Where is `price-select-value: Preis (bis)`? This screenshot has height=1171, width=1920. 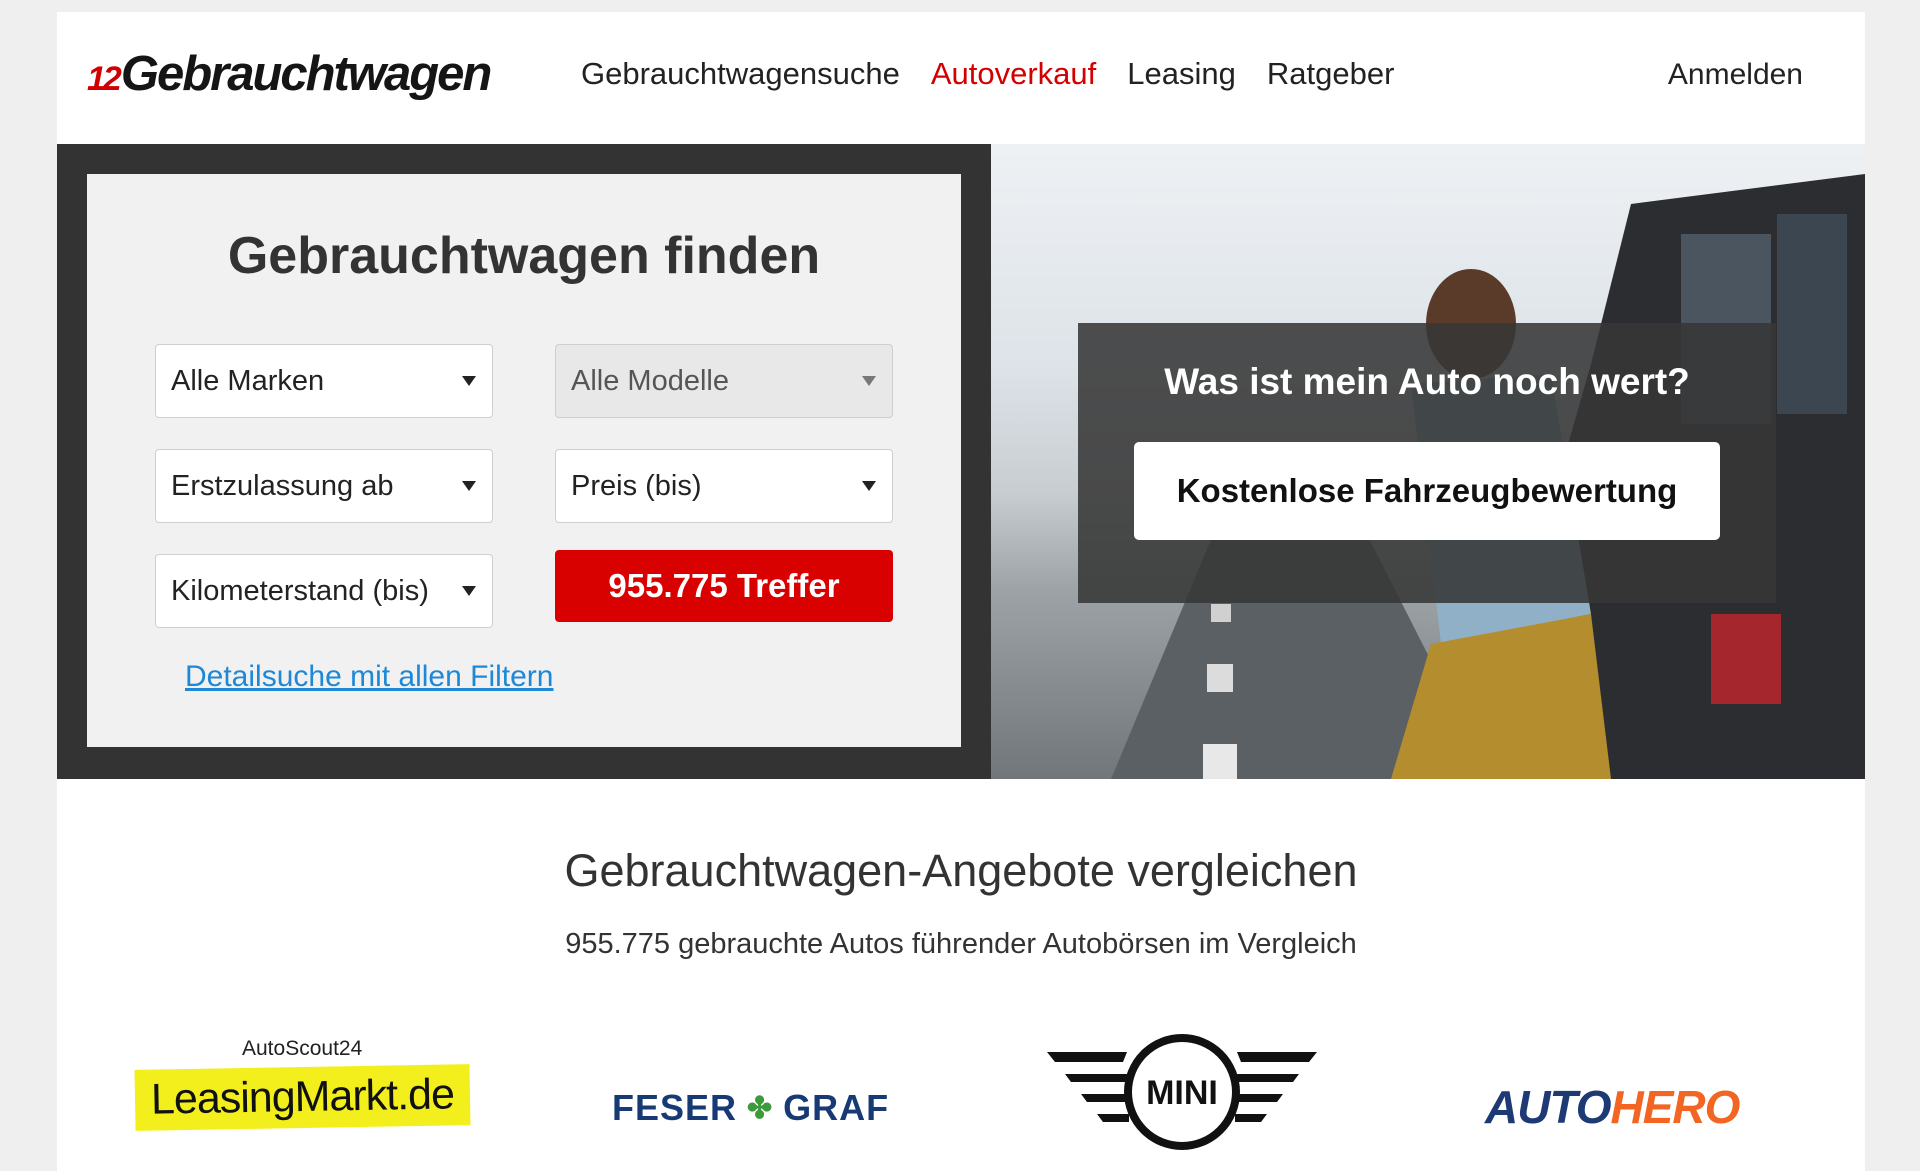
price-select-value: Preis (bis) is located at coordinates (636, 486).